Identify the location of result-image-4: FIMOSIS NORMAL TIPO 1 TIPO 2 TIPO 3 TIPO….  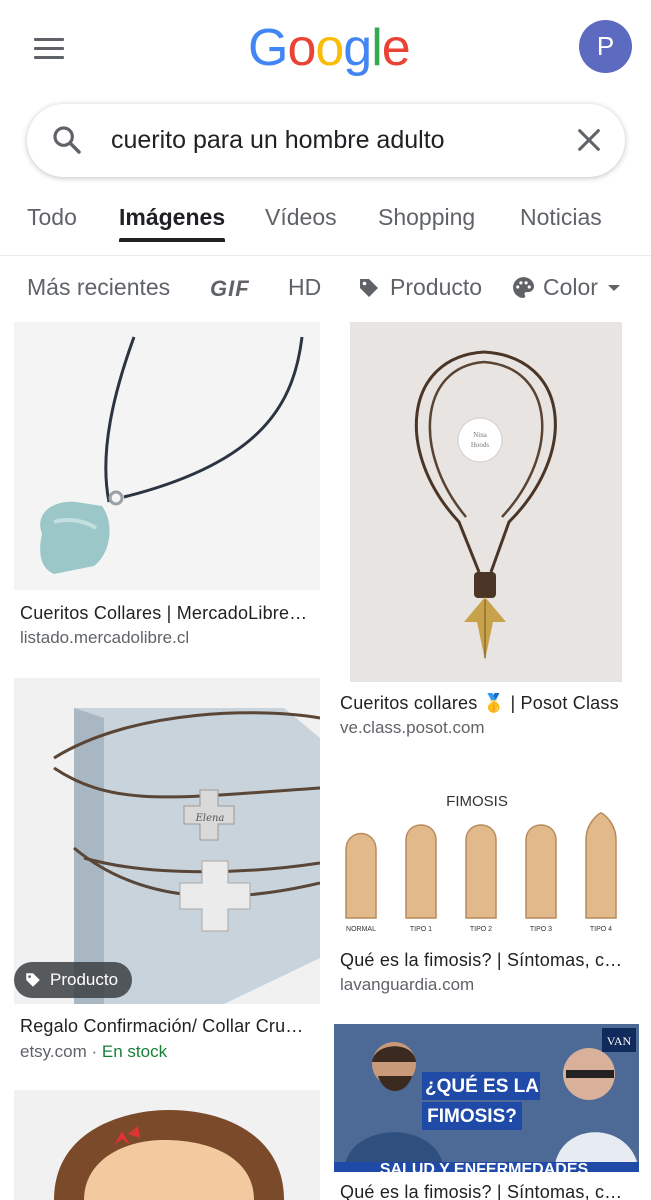
(486, 854).